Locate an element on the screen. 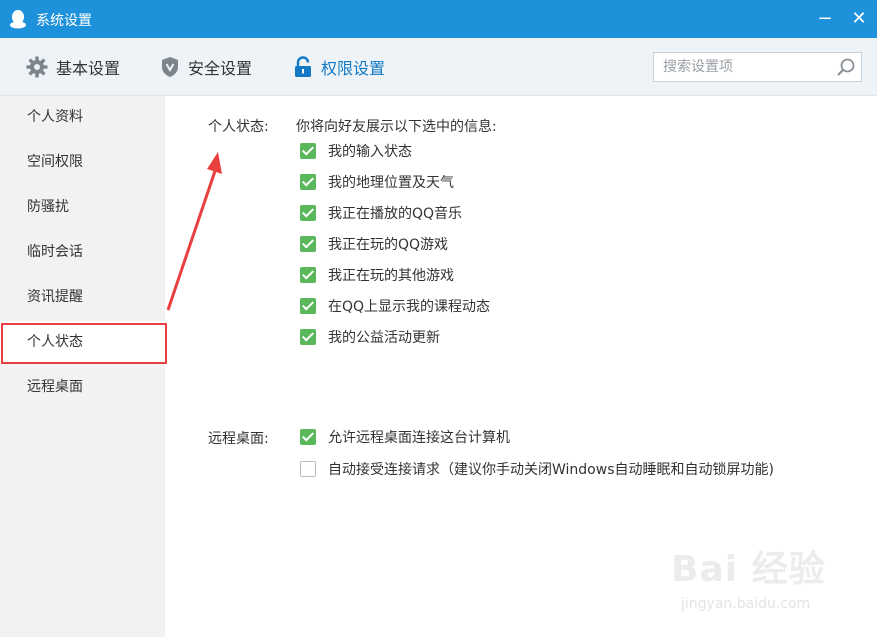 Image resolution: width=877 pixels, height=637 pixels. checkbox-other-game: 我正在玩的其他游戏 is located at coordinates (377, 275).